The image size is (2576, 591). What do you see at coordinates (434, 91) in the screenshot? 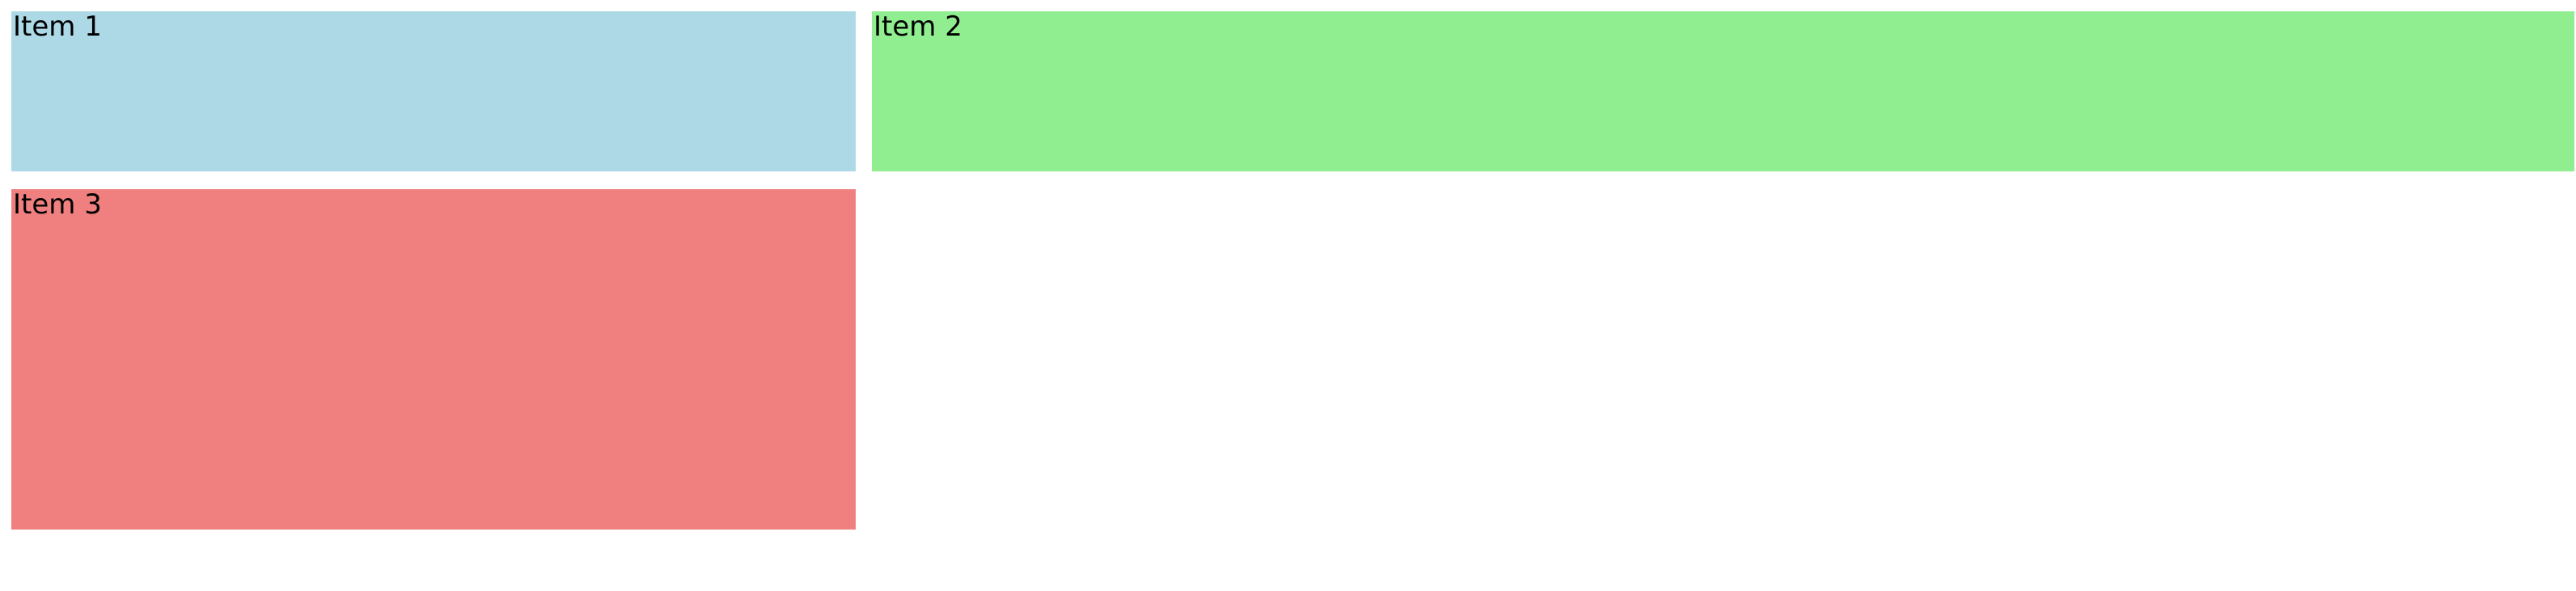
I see `grid-item-1: Item 1` at bounding box center [434, 91].